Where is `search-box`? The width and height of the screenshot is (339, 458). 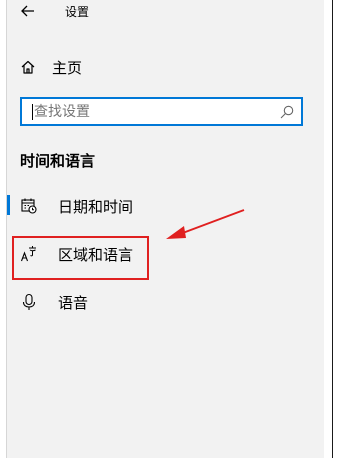
search-box is located at coordinates (161, 111).